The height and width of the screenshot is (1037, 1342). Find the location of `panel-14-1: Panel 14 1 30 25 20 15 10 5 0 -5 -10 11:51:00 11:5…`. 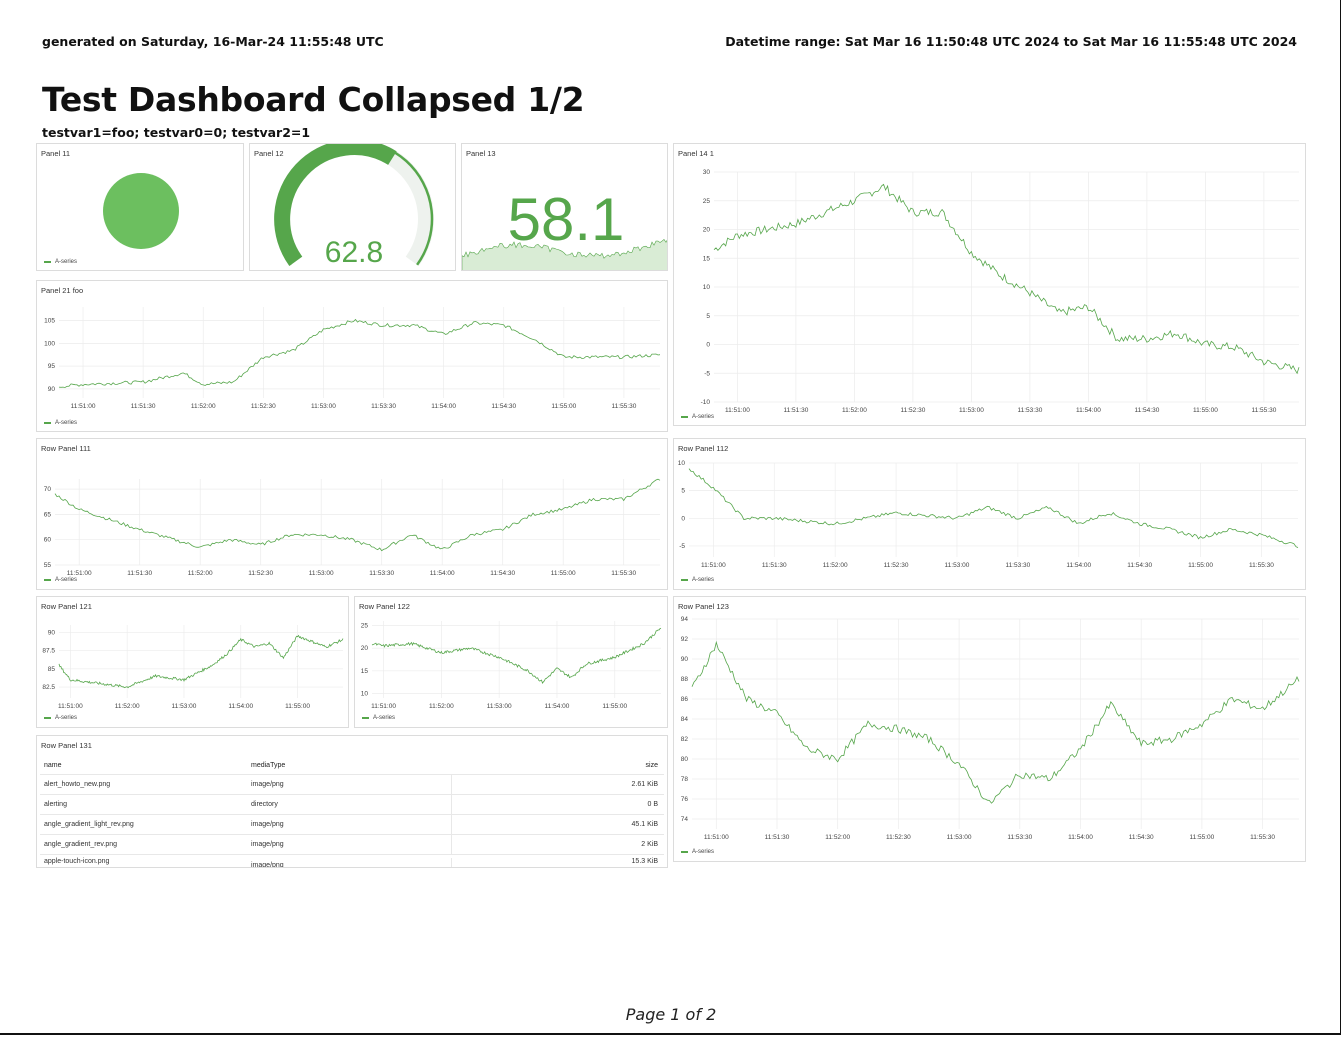

panel-14-1: Panel 14 1 30 25 20 15 10 5 0 -5 -10 11:51:00 11:5… is located at coordinates (989, 284).